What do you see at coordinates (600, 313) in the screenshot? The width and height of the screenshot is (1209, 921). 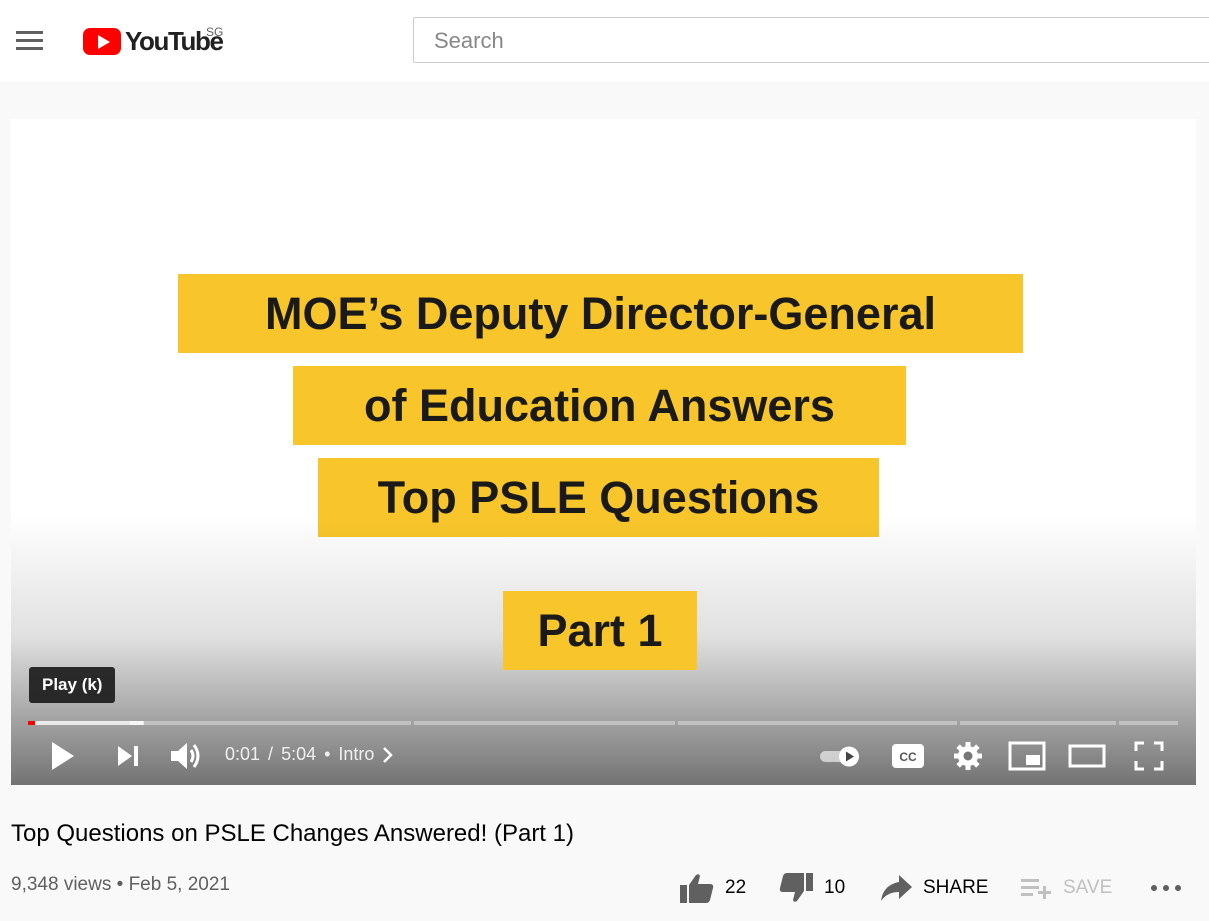 I see `slide-line-1: MOE’s Deputy Director-General` at bounding box center [600, 313].